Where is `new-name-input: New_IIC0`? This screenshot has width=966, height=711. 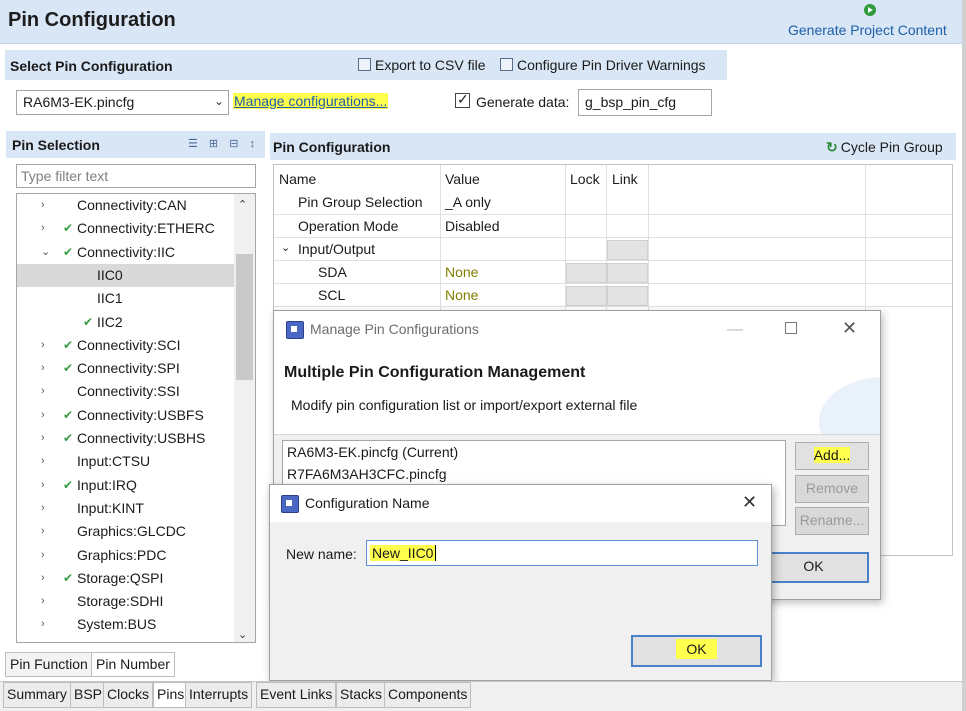 new-name-input: New_IIC0 is located at coordinates (562, 553).